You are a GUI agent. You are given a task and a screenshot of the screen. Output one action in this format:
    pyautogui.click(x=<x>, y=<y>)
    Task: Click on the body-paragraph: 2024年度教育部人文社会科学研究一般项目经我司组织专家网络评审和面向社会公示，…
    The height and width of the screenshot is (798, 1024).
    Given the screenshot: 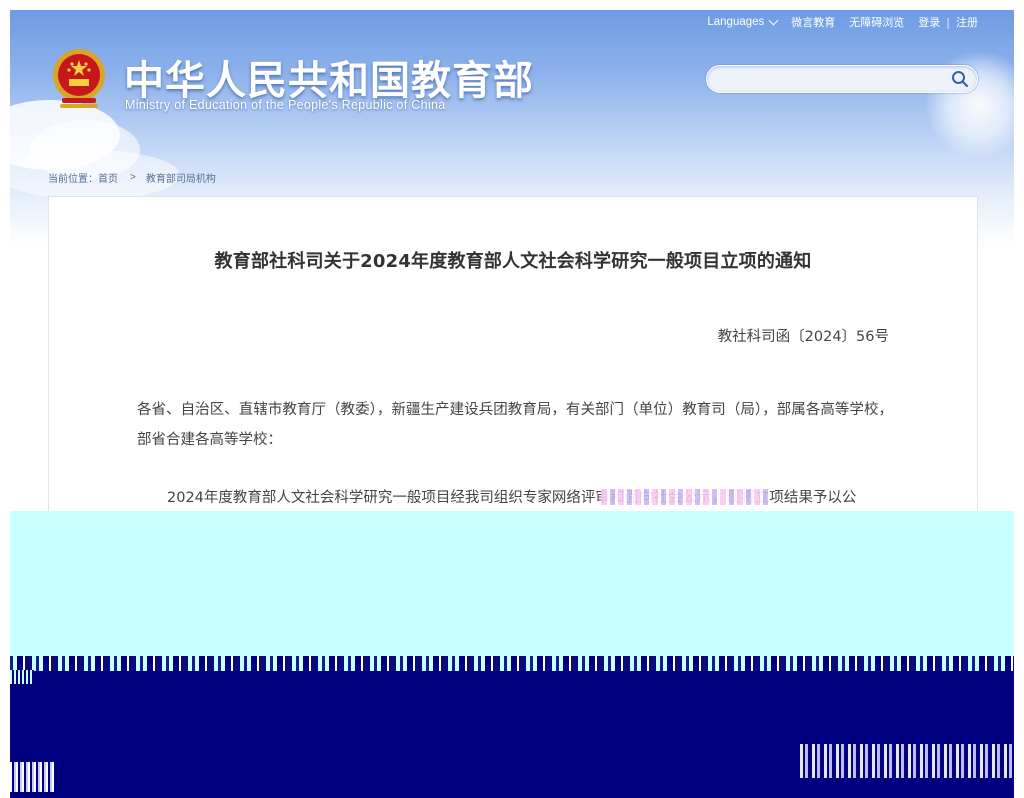 What is the action you would take?
    pyautogui.click(x=512, y=498)
    